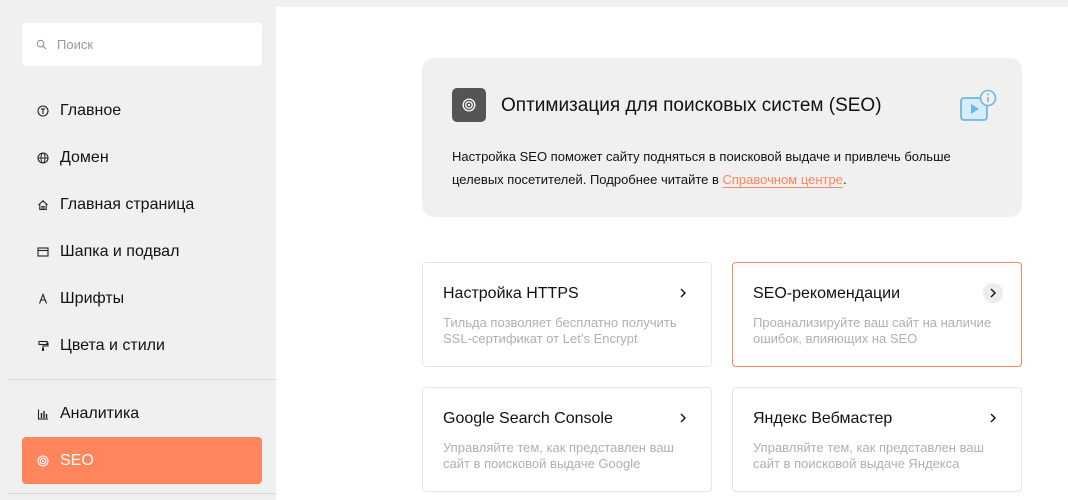  Describe the element at coordinates (43, 157) in the screenshot. I see `globe-icon` at that location.